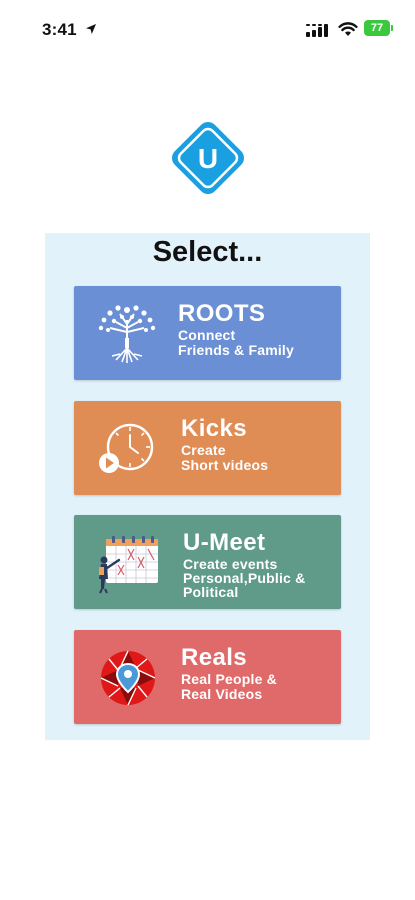  Describe the element at coordinates (214, 657) in the screenshot. I see `reals-title: Reals` at that location.